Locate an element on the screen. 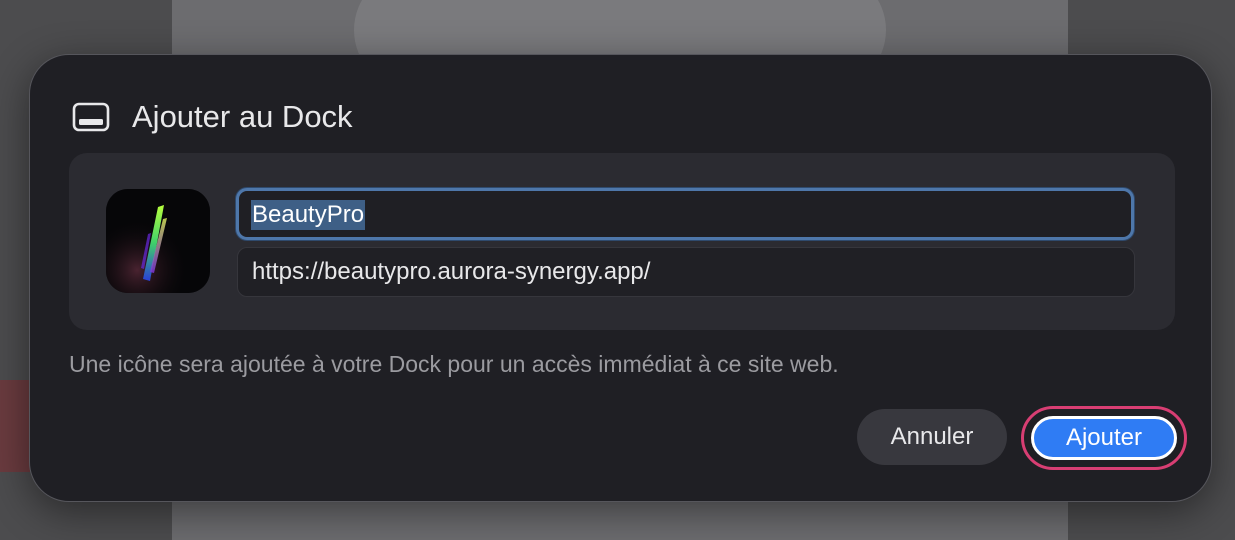  app-url-field: https://beautypro.aurora-synergy.app/ is located at coordinates (686, 272).